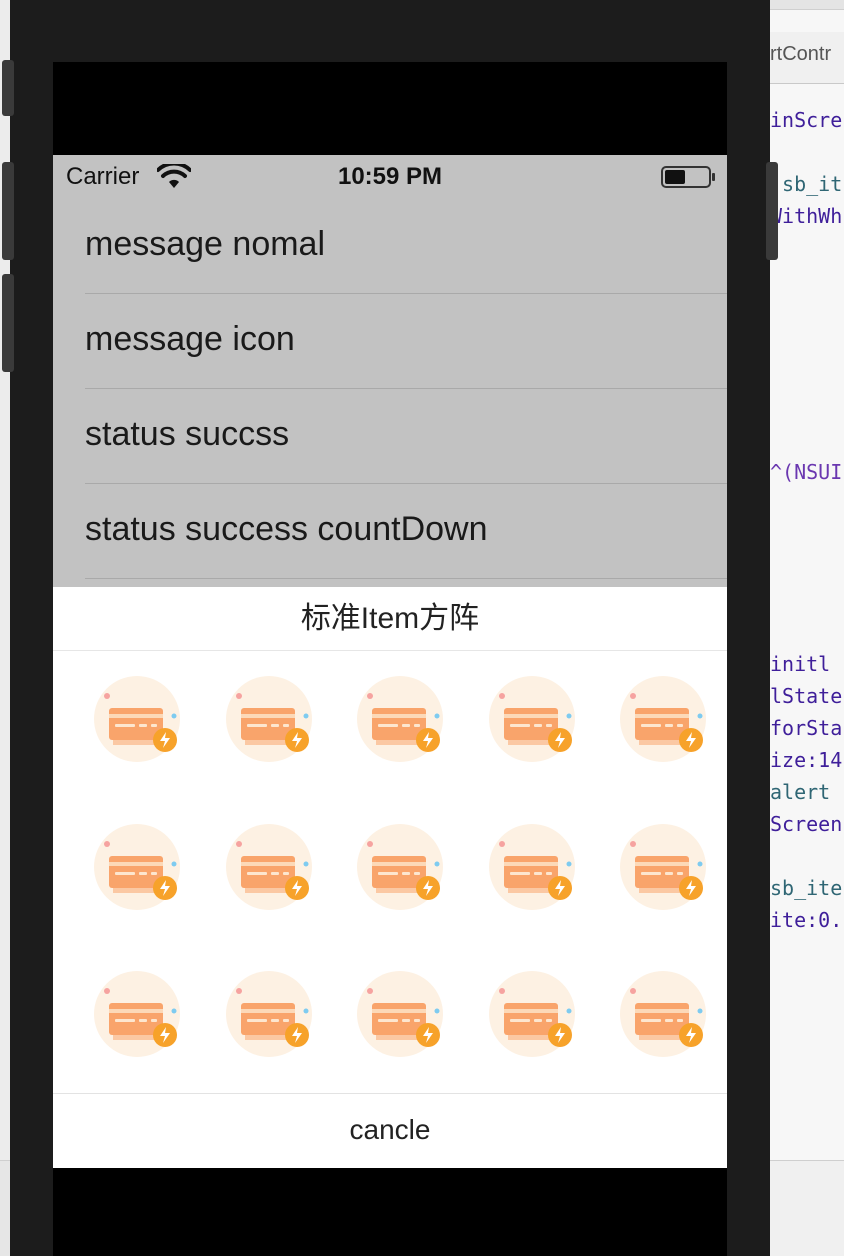 The height and width of the screenshot is (1256, 844). What do you see at coordinates (406, 436) in the screenshot?
I see `list-item: status succss` at bounding box center [406, 436].